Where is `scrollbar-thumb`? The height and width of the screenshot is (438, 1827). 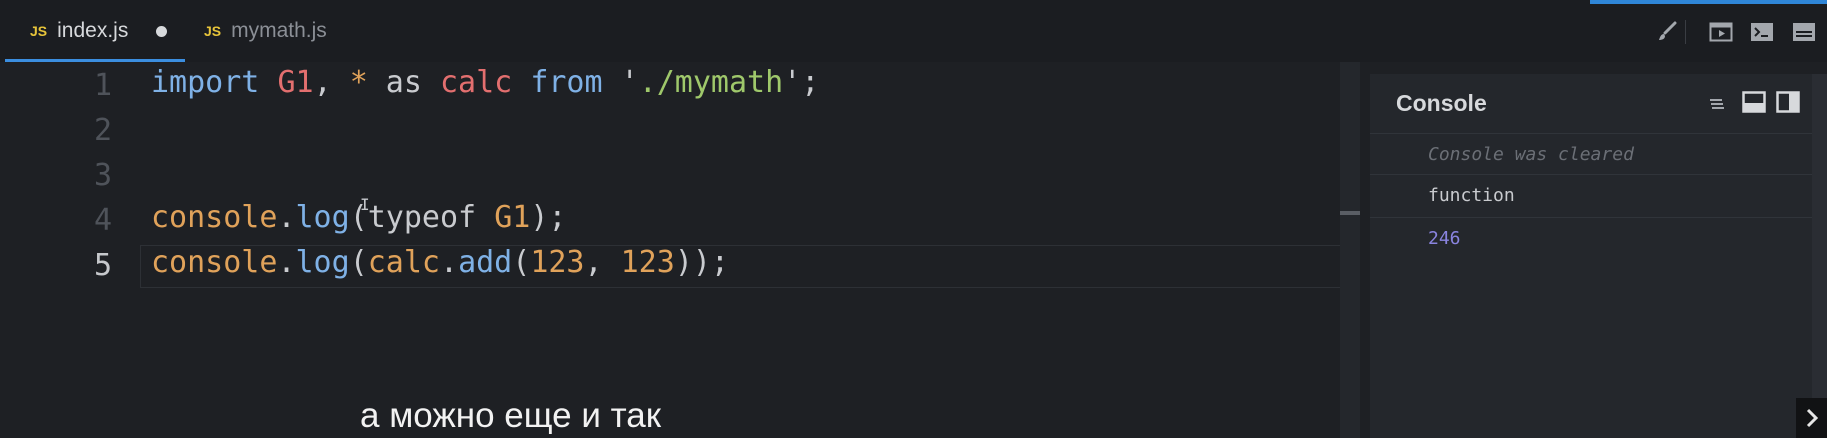
scrollbar-thumb is located at coordinates (1350, 213).